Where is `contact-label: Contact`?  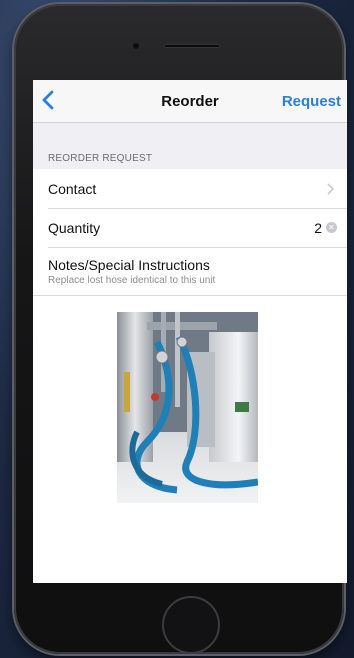 contact-label: Contact is located at coordinates (72, 189).